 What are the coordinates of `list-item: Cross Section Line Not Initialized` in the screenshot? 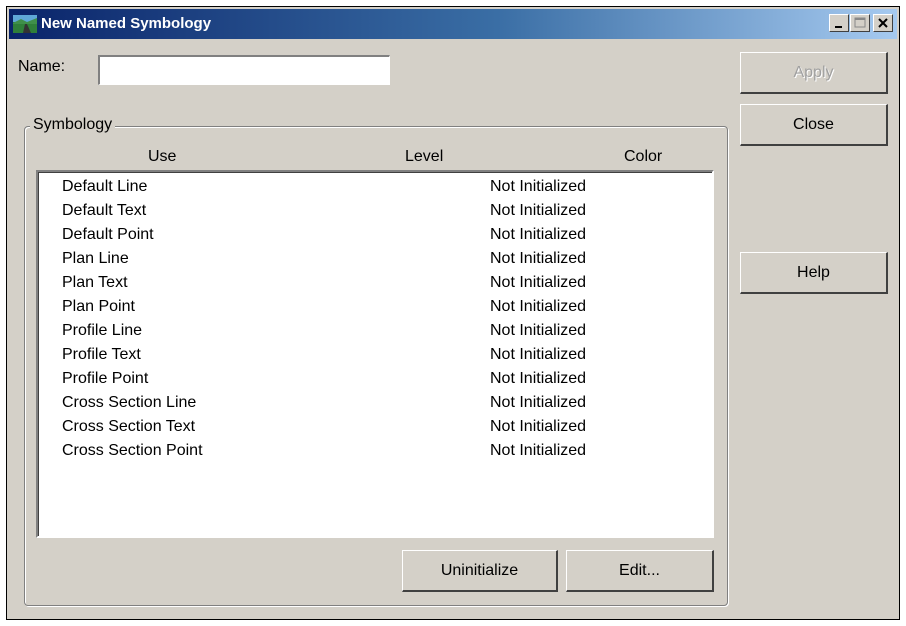 It's located at (375, 404).